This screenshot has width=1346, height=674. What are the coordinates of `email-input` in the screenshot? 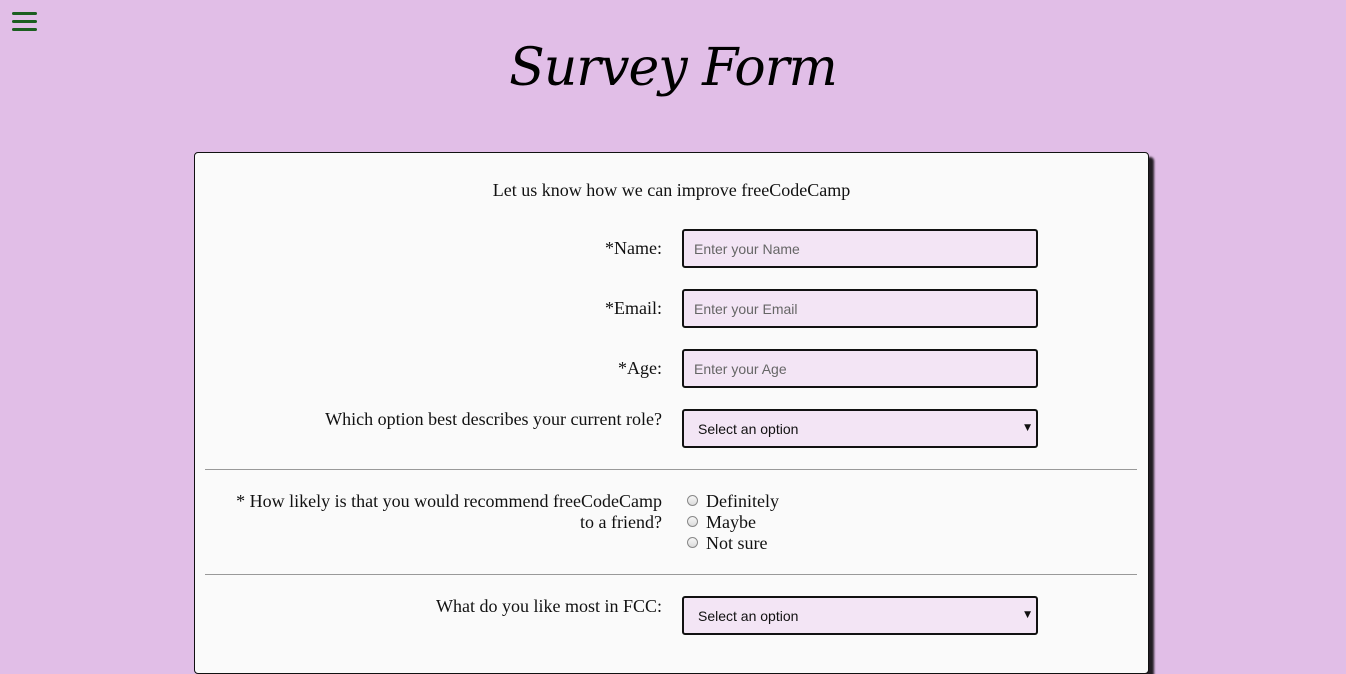 It's located at (860, 308).